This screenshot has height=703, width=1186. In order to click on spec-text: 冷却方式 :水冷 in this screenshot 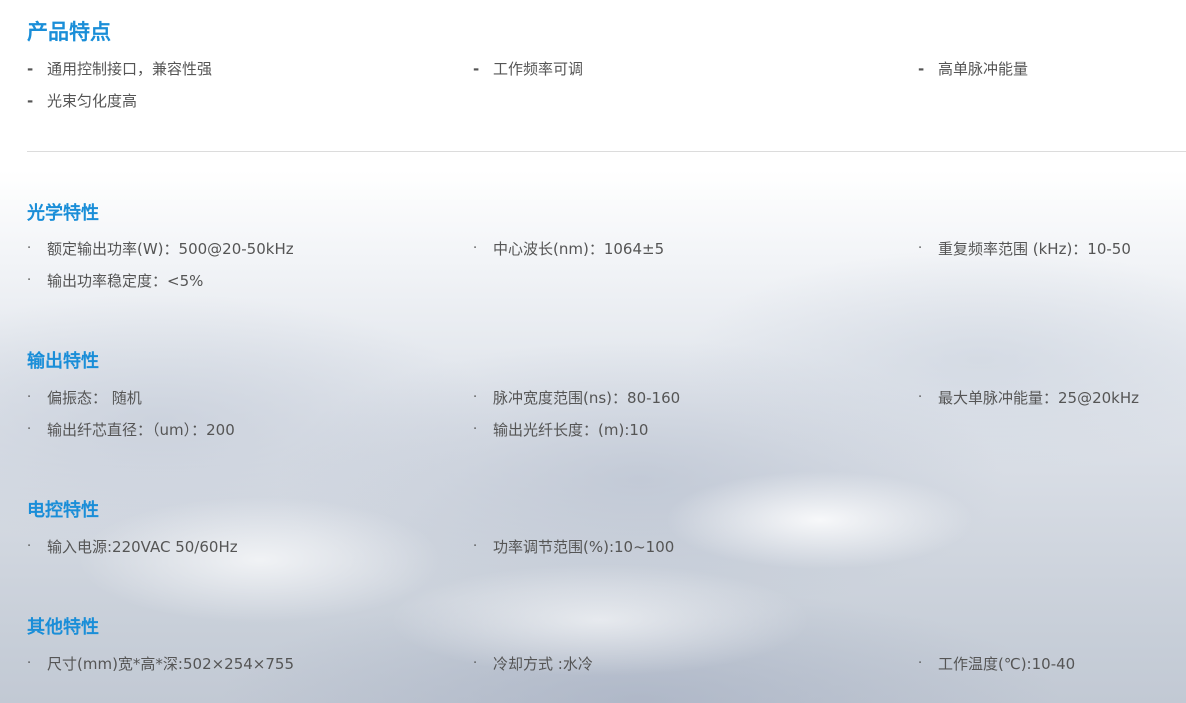, I will do `click(543, 664)`.